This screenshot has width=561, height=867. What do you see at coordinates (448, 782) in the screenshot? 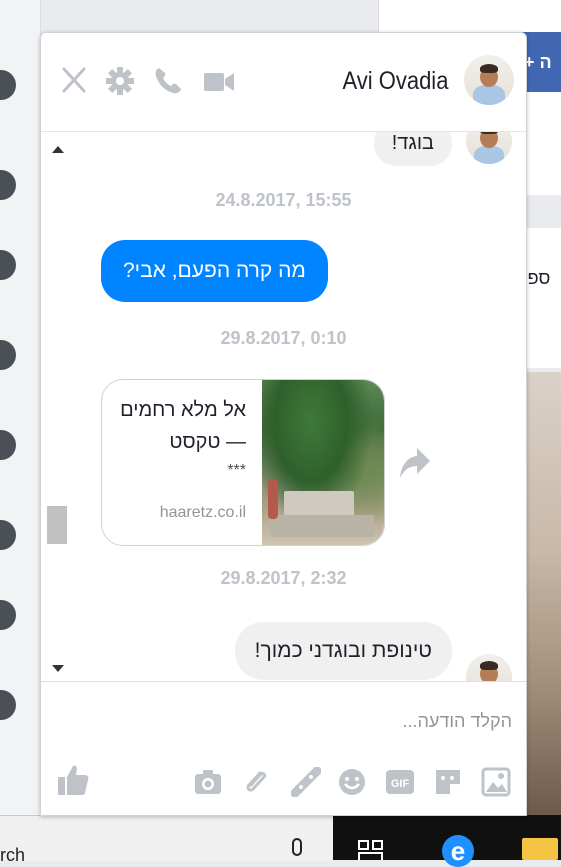
I see `sticker-icon` at bounding box center [448, 782].